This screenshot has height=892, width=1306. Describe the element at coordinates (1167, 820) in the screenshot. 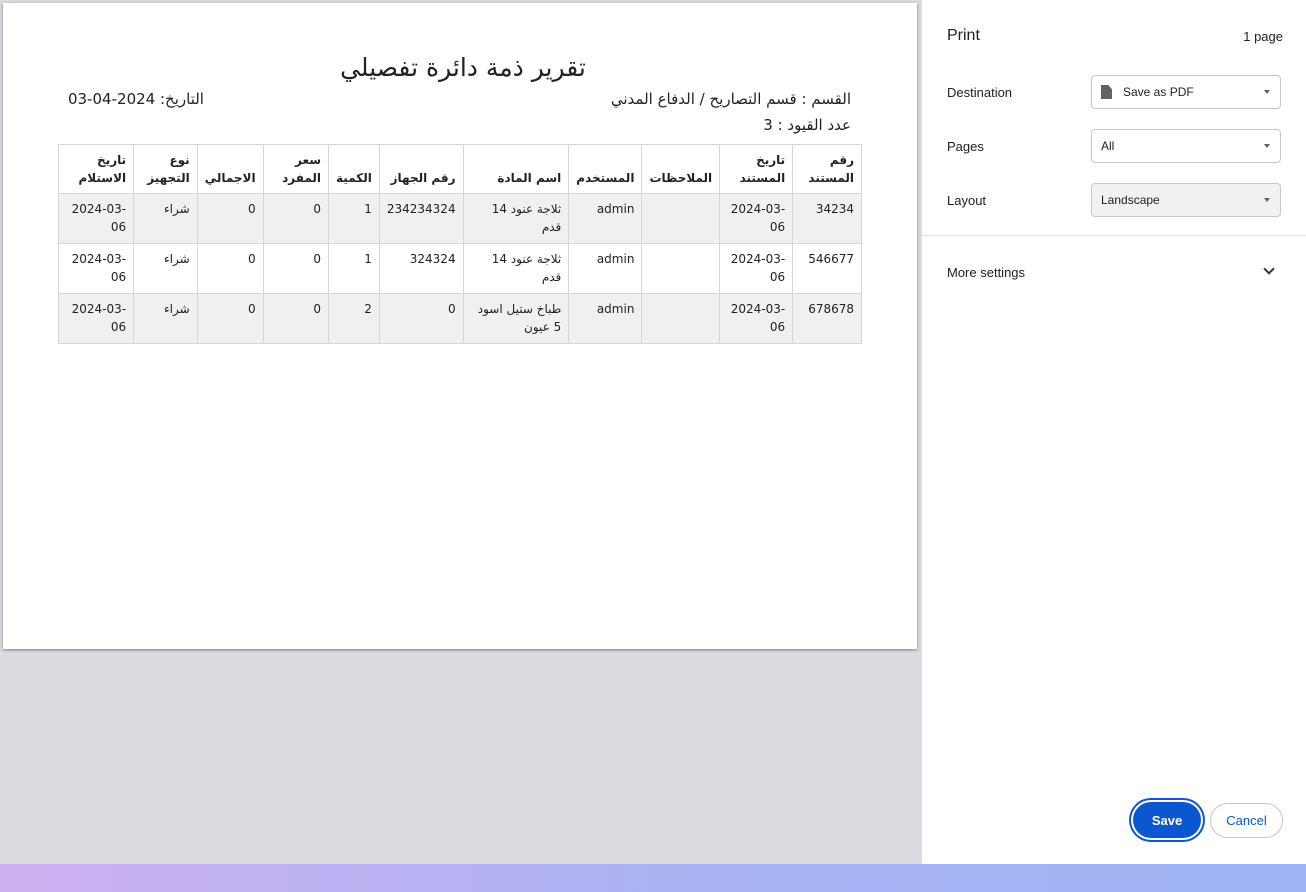

I see `save-button: Save` at that location.